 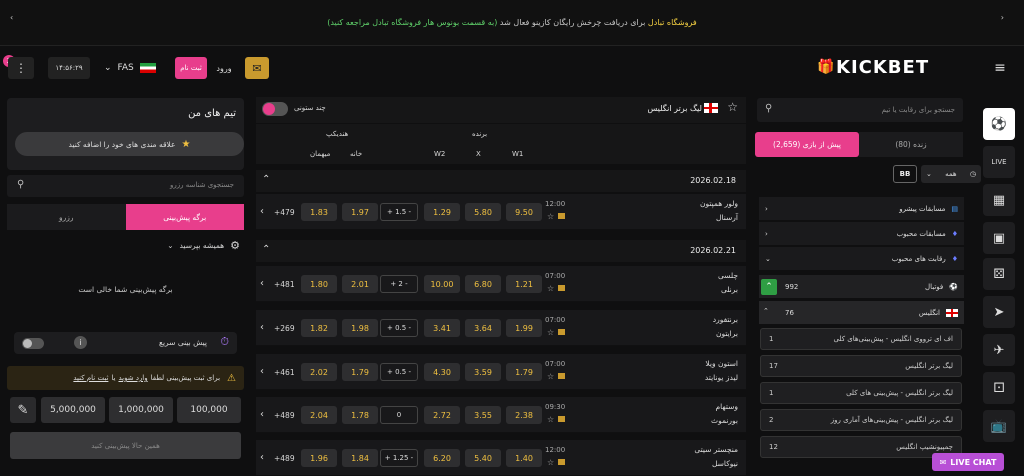 What do you see at coordinates (861, 339) in the screenshot?
I see `league-item: 1 اف ای ترووی انگلیس - پیش‌بینی‌های کلی` at bounding box center [861, 339].